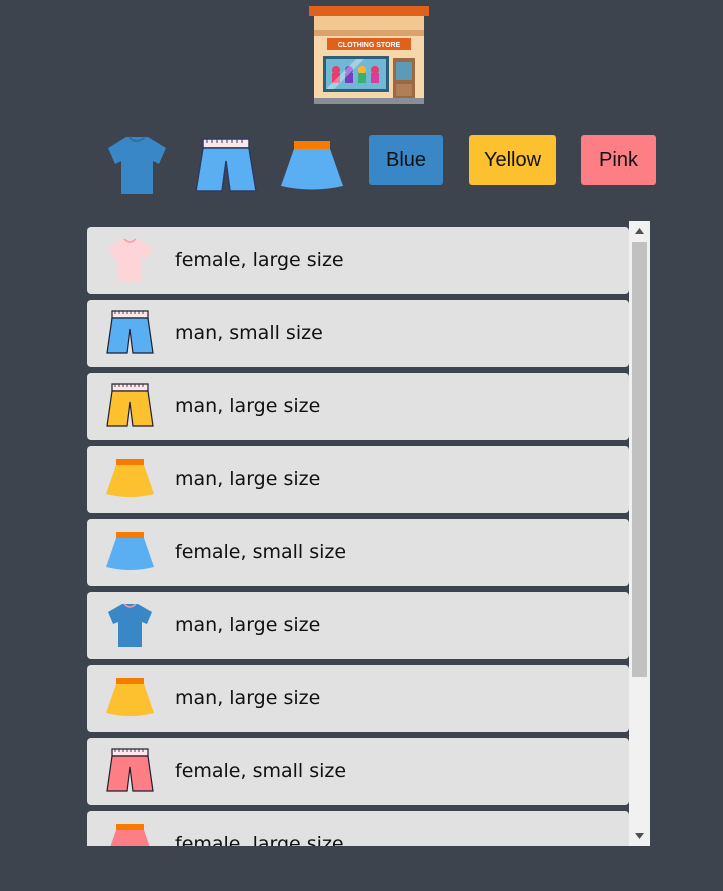  I want to click on scrollbar-thumb, so click(639, 459).